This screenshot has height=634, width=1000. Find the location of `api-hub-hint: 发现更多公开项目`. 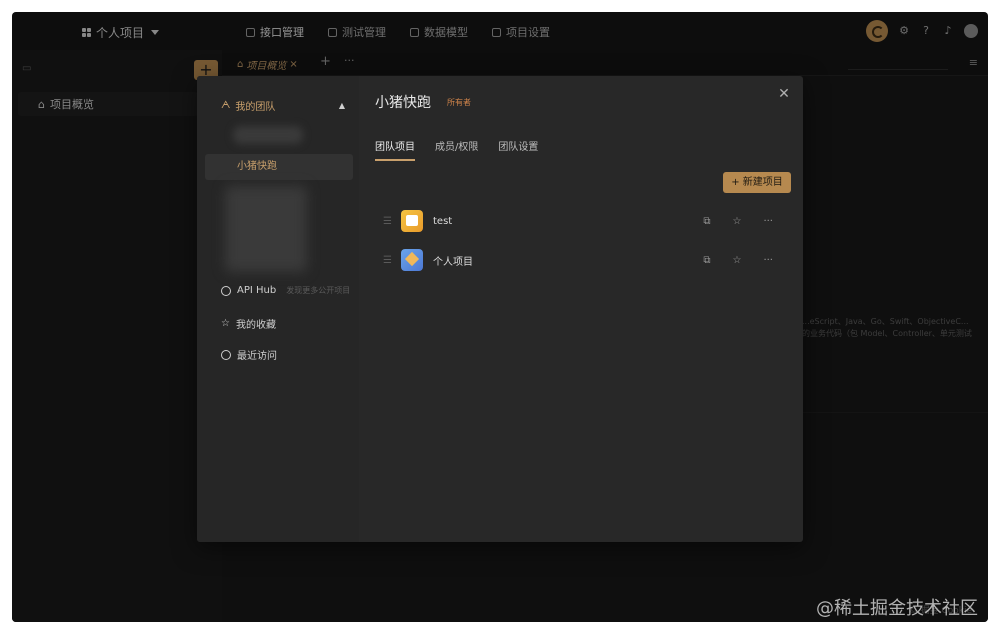

api-hub-hint: 发现更多公开项目 is located at coordinates (318, 290).